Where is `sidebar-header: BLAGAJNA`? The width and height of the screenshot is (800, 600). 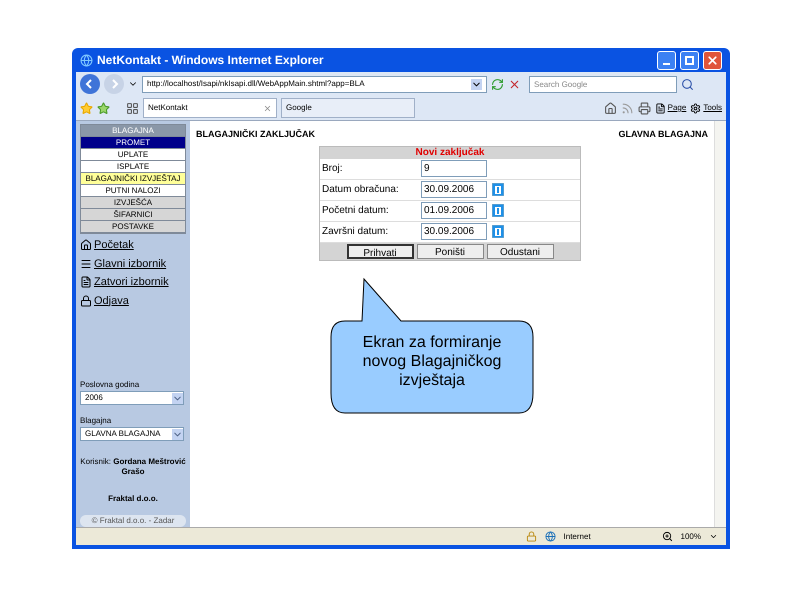 sidebar-header: BLAGAJNA is located at coordinates (133, 131).